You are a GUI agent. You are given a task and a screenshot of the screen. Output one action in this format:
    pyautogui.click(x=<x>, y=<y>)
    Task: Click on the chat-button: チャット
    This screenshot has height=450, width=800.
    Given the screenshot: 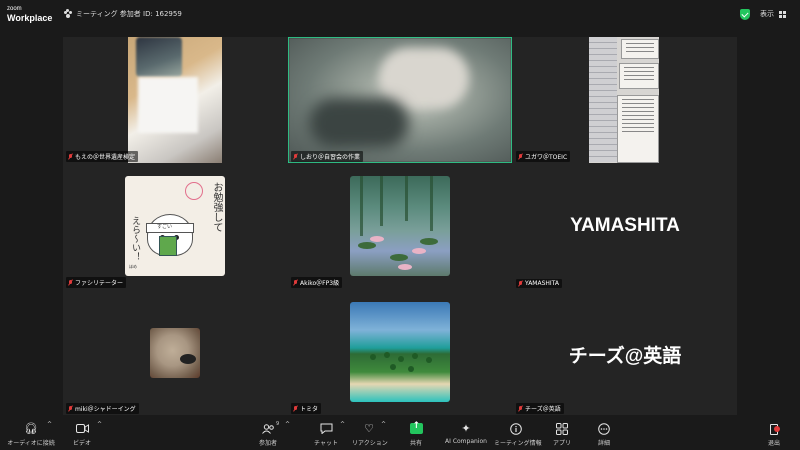 What is the action you would take?
    pyautogui.click(x=326, y=434)
    